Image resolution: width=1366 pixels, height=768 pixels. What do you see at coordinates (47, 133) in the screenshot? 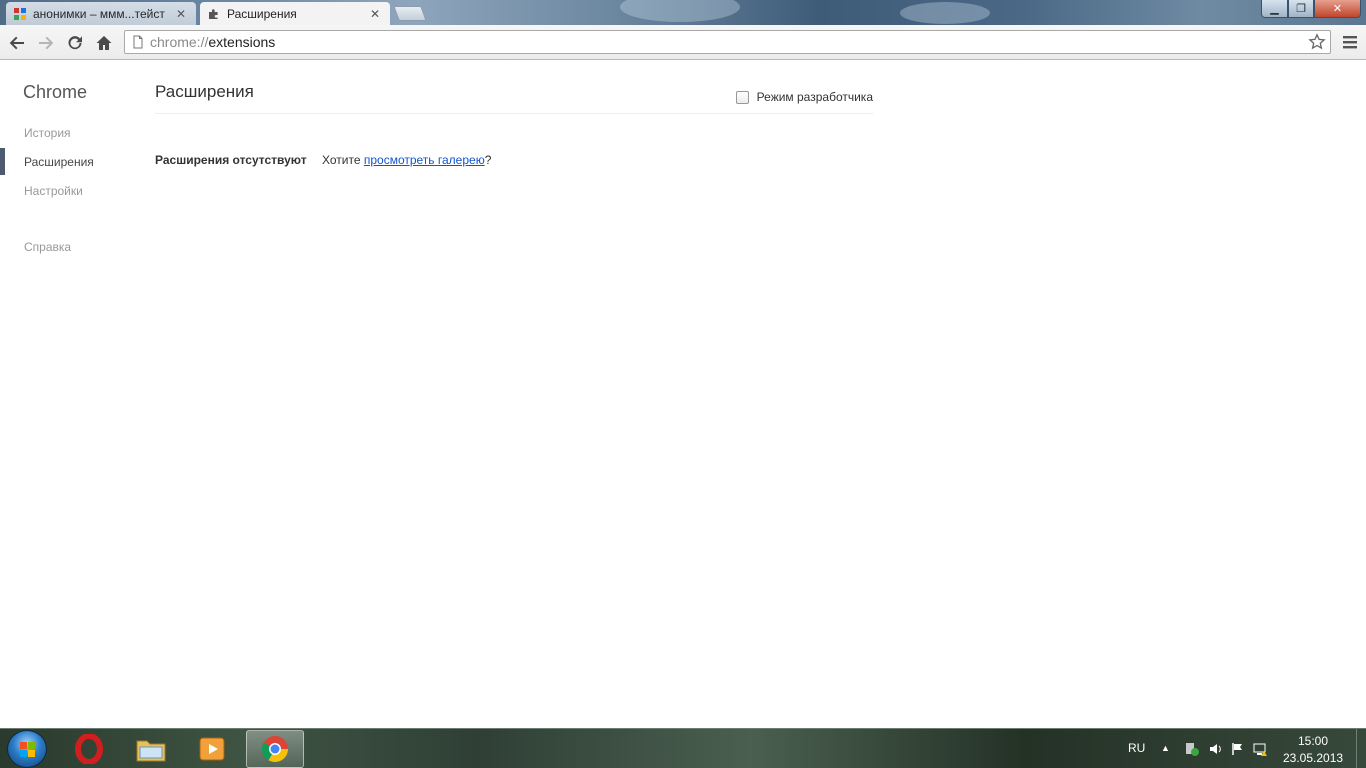
I see `sidebar-item-history: История` at bounding box center [47, 133].